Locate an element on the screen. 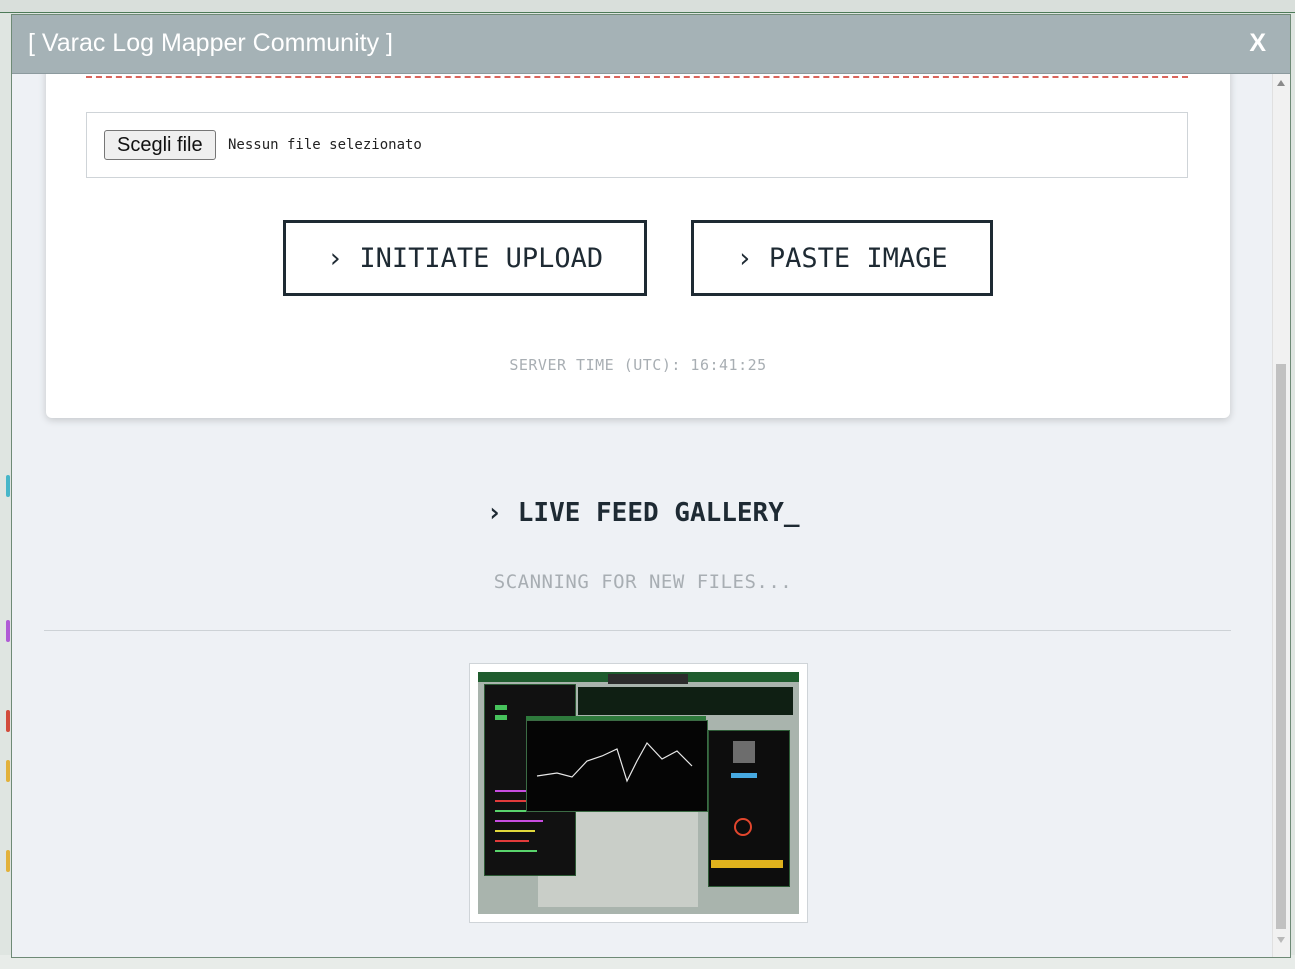 The height and width of the screenshot is (969, 1295). scroll-up-arrow-icon is located at coordinates (1281, 83).